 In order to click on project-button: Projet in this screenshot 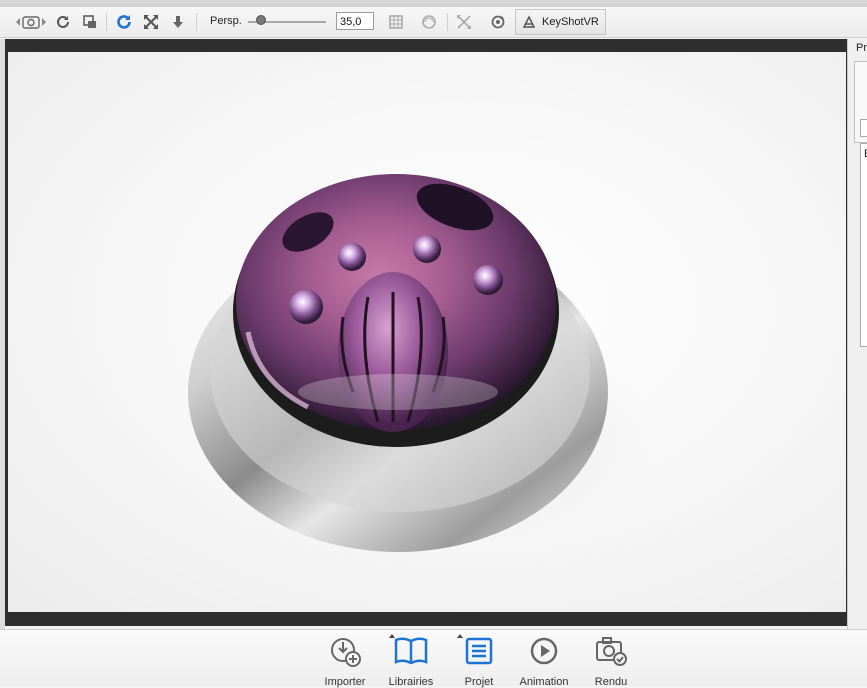, I will do `click(479, 661)`.